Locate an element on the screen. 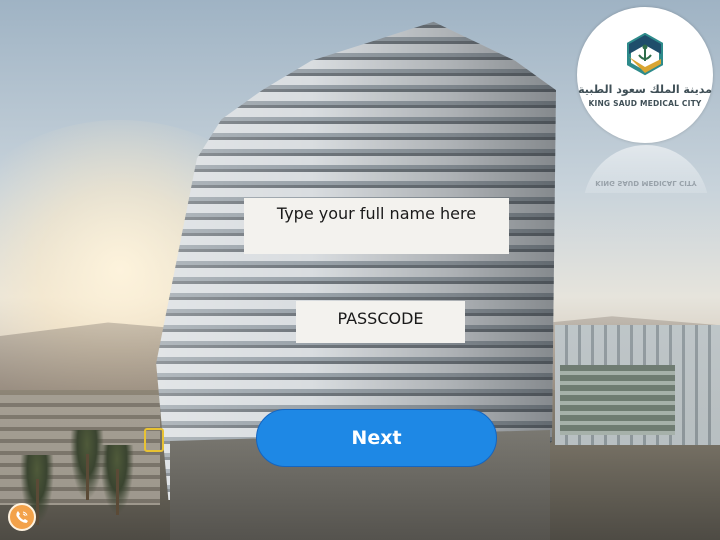 The width and height of the screenshot is (720, 540). ksmc-emblem-icon is located at coordinates (645, 54).